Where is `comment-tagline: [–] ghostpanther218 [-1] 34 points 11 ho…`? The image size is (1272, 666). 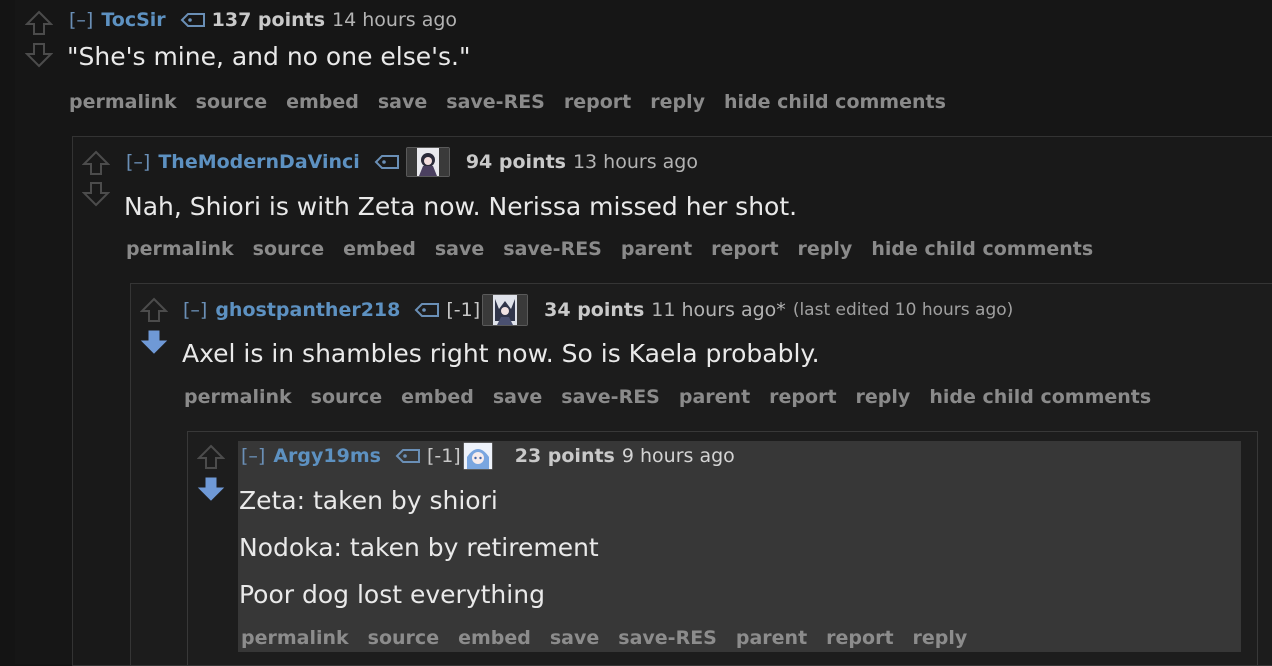 comment-tagline: [–] ghostpanther218 [-1] 34 points 11 ho… is located at coordinates (598, 310).